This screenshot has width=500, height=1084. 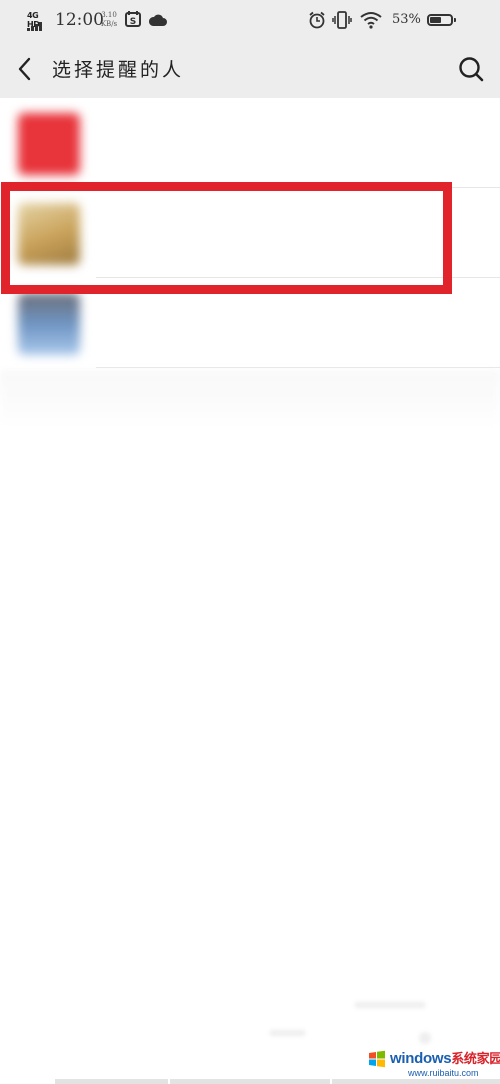 What do you see at coordinates (441, 20) in the screenshot?
I see `battery-icon` at bounding box center [441, 20].